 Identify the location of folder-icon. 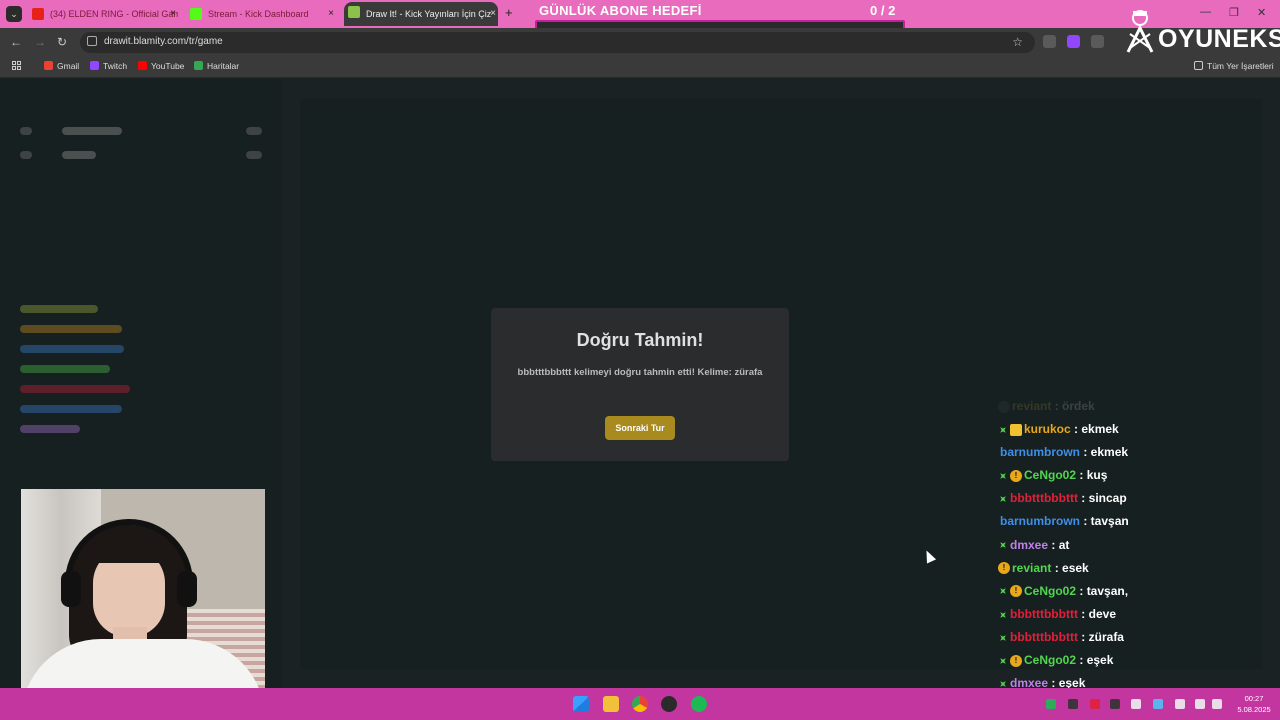
(1198, 65).